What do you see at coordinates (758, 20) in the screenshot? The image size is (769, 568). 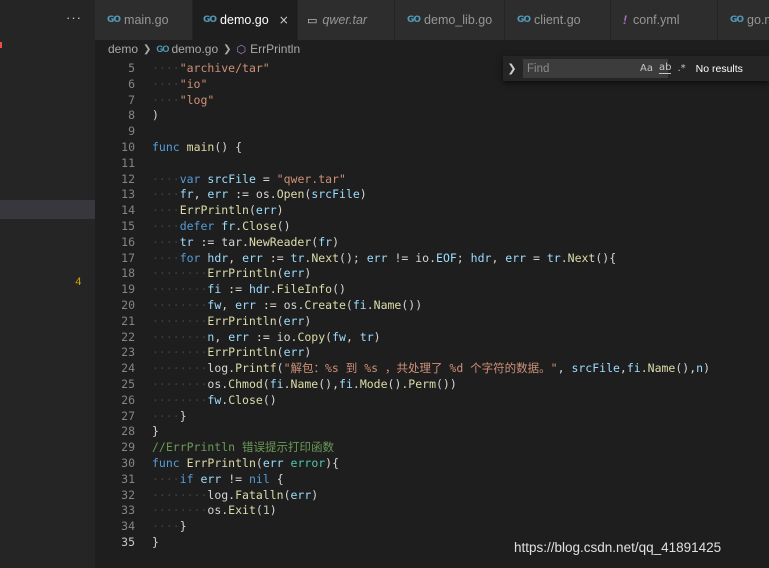 I see `tab-label: go.mod` at bounding box center [758, 20].